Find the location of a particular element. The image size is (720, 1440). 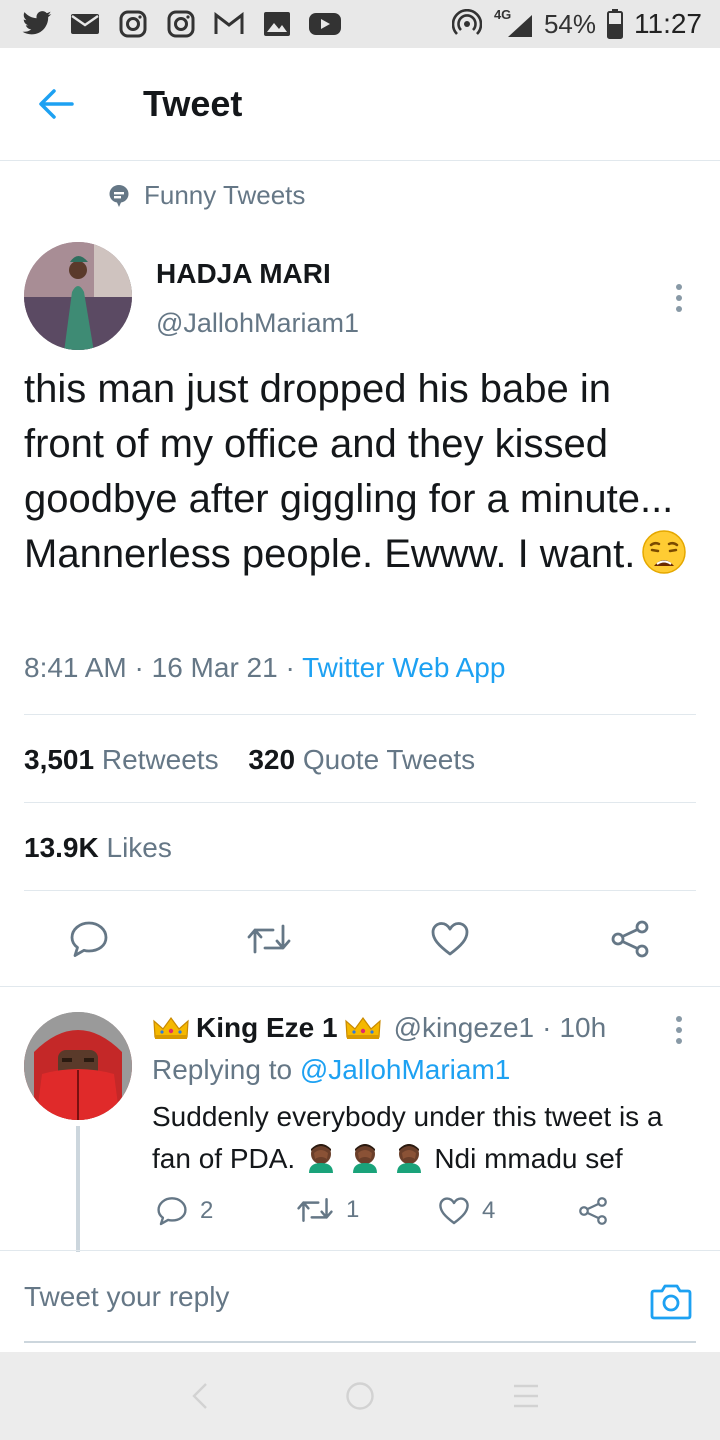

reply-age: 10h is located at coordinates (583, 1027).